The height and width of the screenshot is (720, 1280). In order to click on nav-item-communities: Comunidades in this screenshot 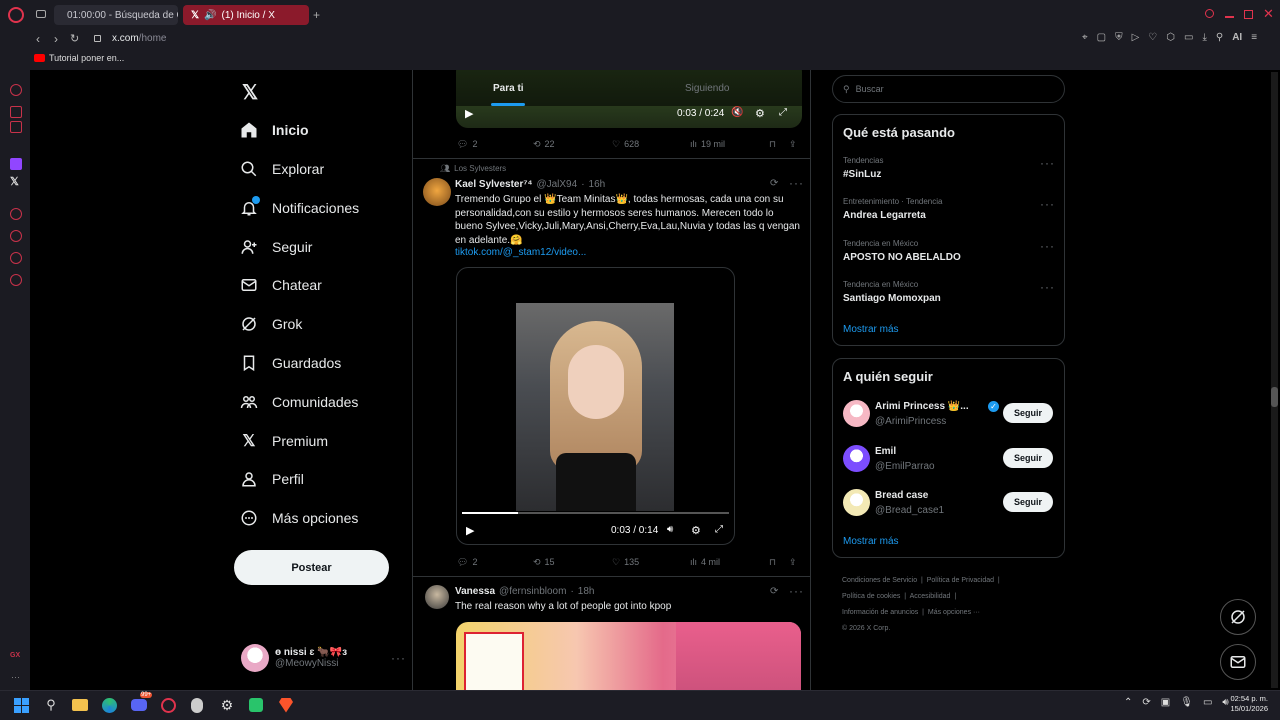, I will do `click(299, 402)`.